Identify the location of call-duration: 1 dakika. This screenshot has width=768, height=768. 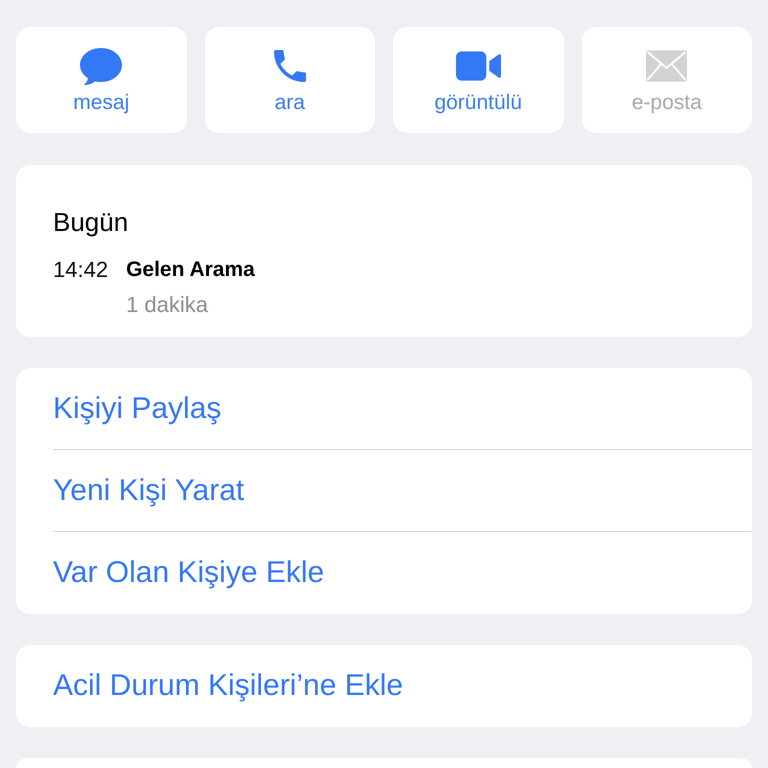
(167, 304).